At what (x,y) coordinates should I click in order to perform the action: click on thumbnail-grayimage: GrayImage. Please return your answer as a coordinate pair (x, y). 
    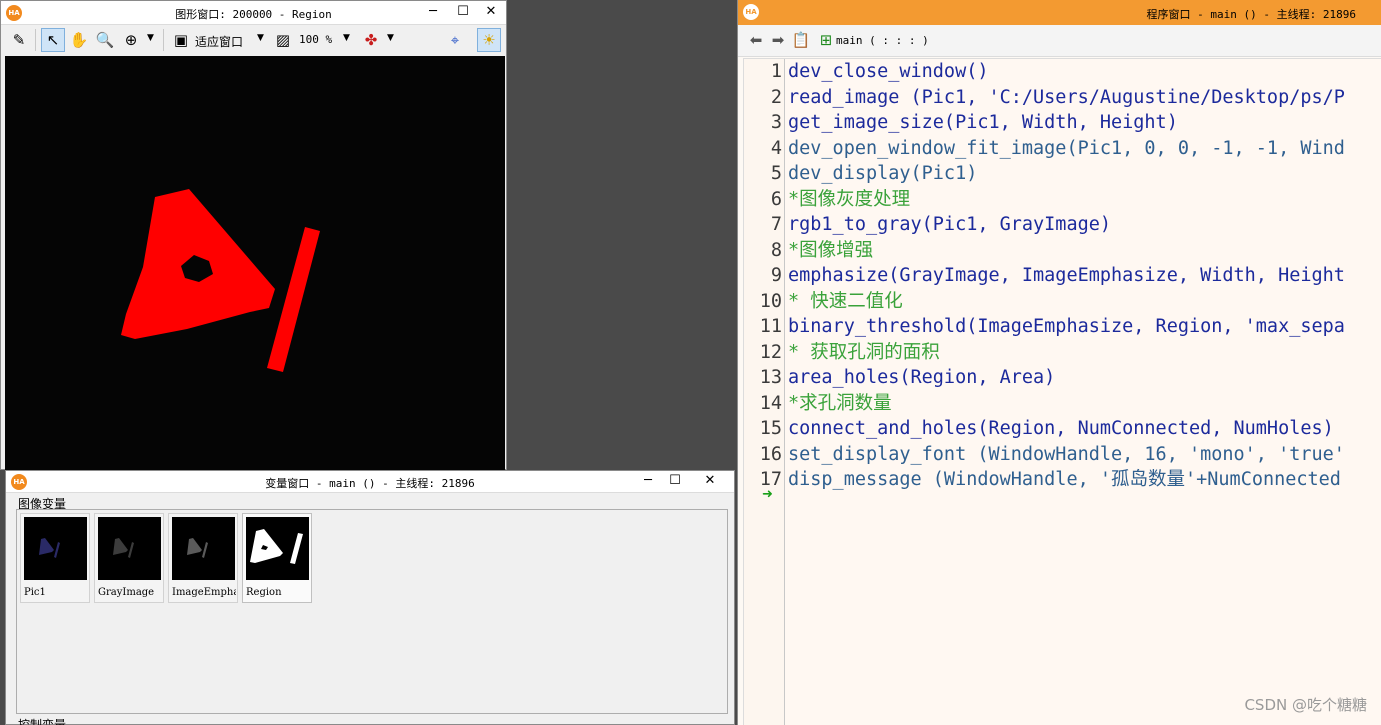
    Looking at the image, I should click on (129, 558).